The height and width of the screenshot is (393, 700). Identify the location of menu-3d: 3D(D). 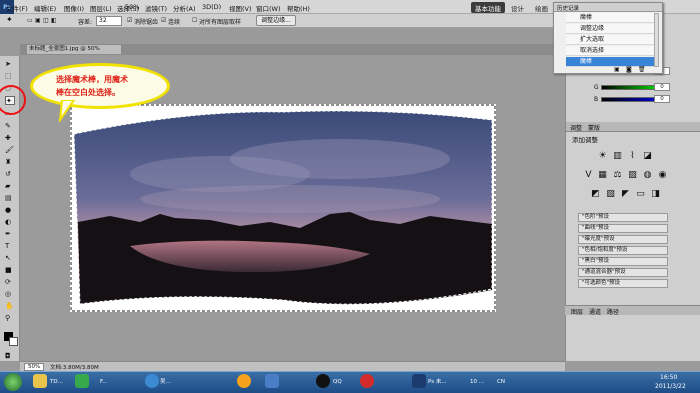
(211, 7).